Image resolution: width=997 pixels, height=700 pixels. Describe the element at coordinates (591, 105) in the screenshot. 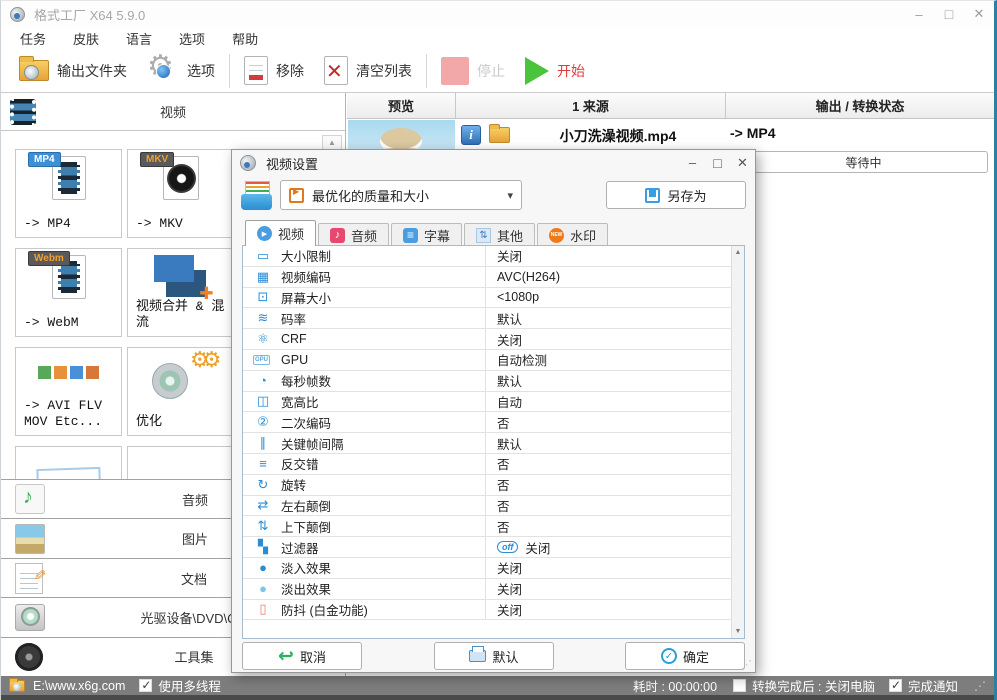

I see `queue-column-header: 1 来源` at that location.